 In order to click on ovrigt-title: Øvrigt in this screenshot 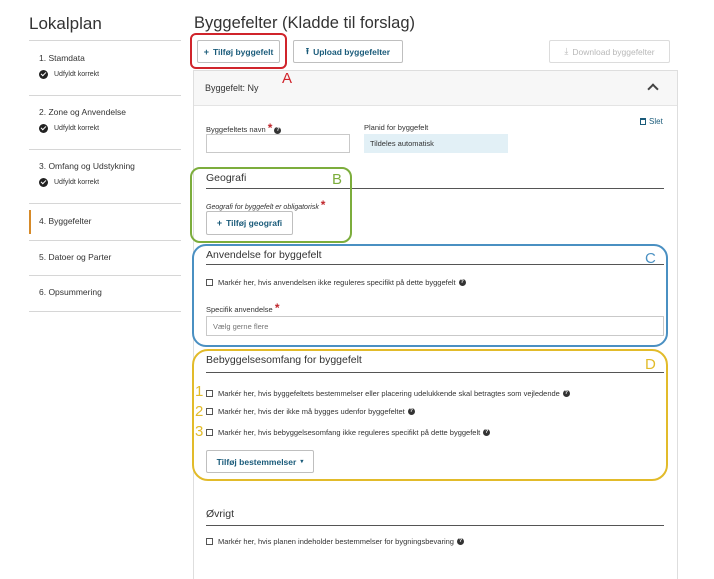, I will do `click(220, 514)`.